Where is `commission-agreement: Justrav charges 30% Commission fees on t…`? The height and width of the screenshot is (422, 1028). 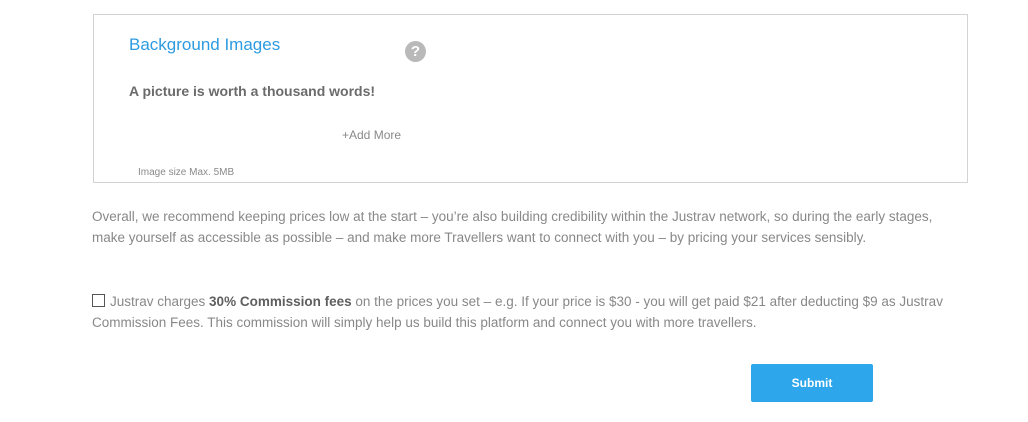 commission-agreement: Justrav charges 30% Commission fees on t… is located at coordinates (527, 312).